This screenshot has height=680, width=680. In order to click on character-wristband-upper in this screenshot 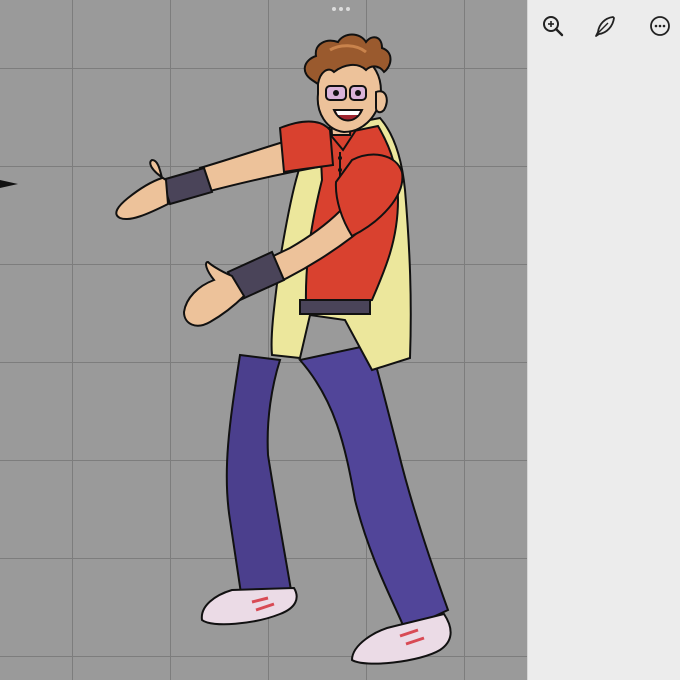, I will do `click(187, 186)`.